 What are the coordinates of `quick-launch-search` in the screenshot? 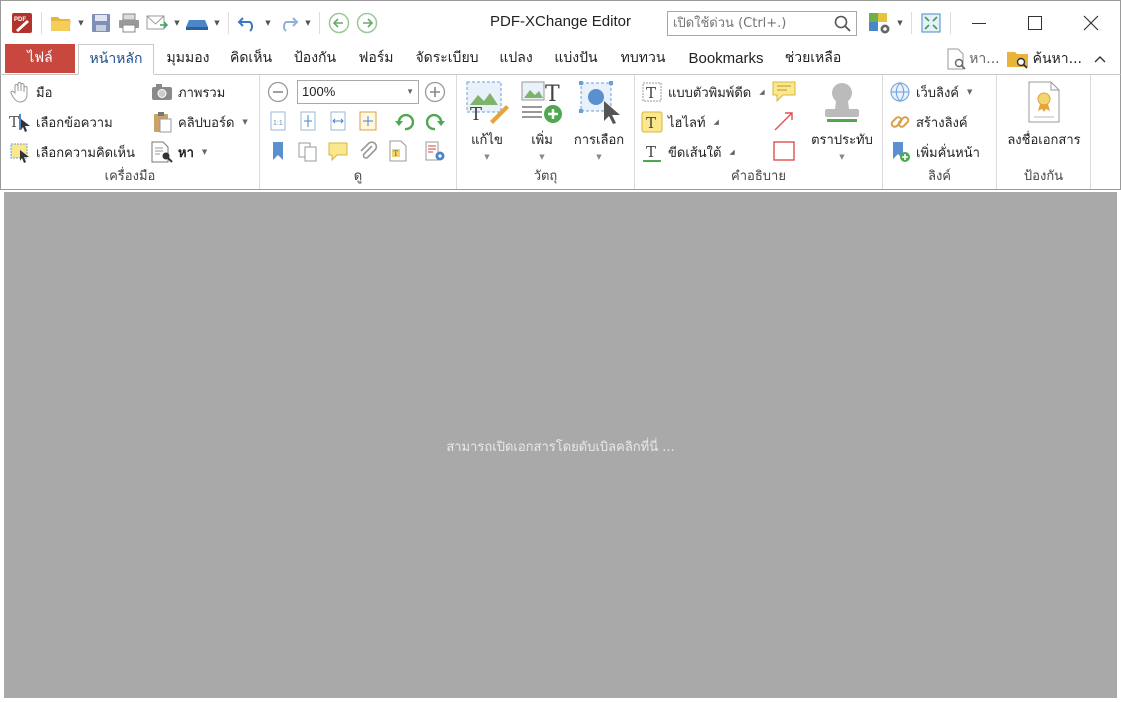 It's located at (762, 23).